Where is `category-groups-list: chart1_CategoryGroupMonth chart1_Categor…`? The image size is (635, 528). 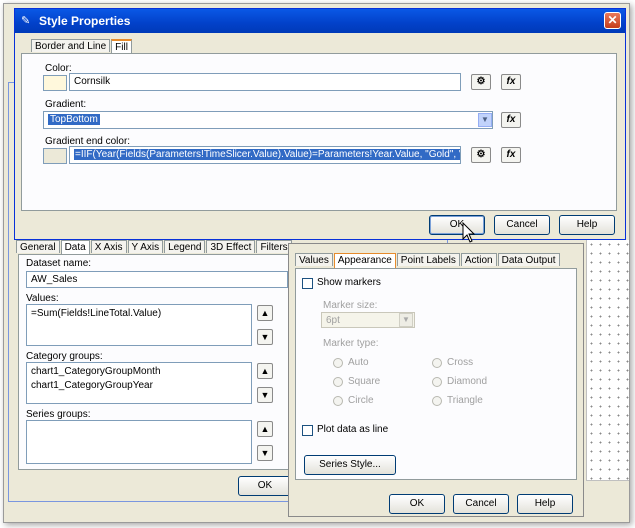
category-groups-list: chart1_CategoryGroupMonth chart1_Categor… is located at coordinates (139, 383).